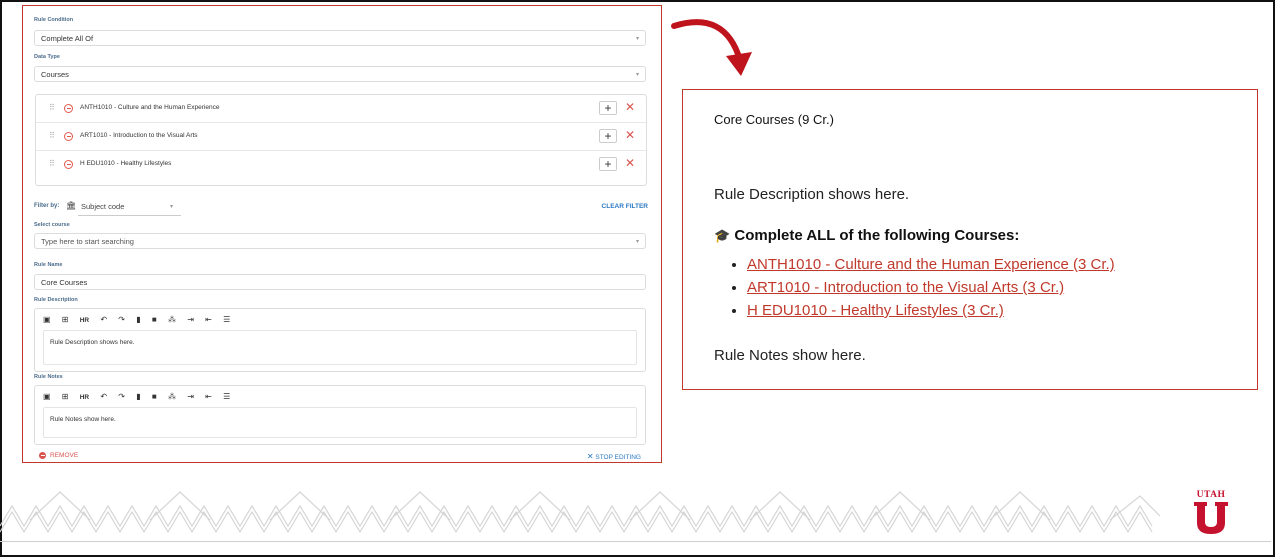 Image resolution: width=1275 pixels, height=557 pixels. What do you see at coordinates (55, 74) in the screenshot?
I see `data-type-value: Courses` at bounding box center [55, 74].